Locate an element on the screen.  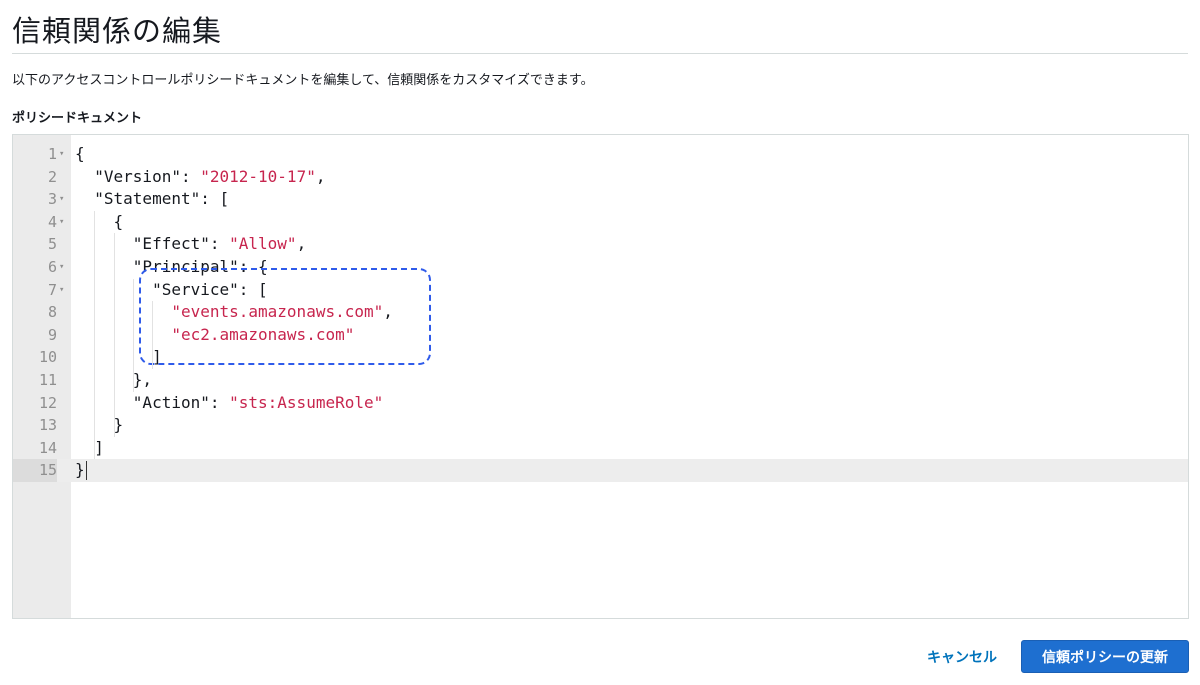
key-token: "Statement" is located at coordinates (147, 199).